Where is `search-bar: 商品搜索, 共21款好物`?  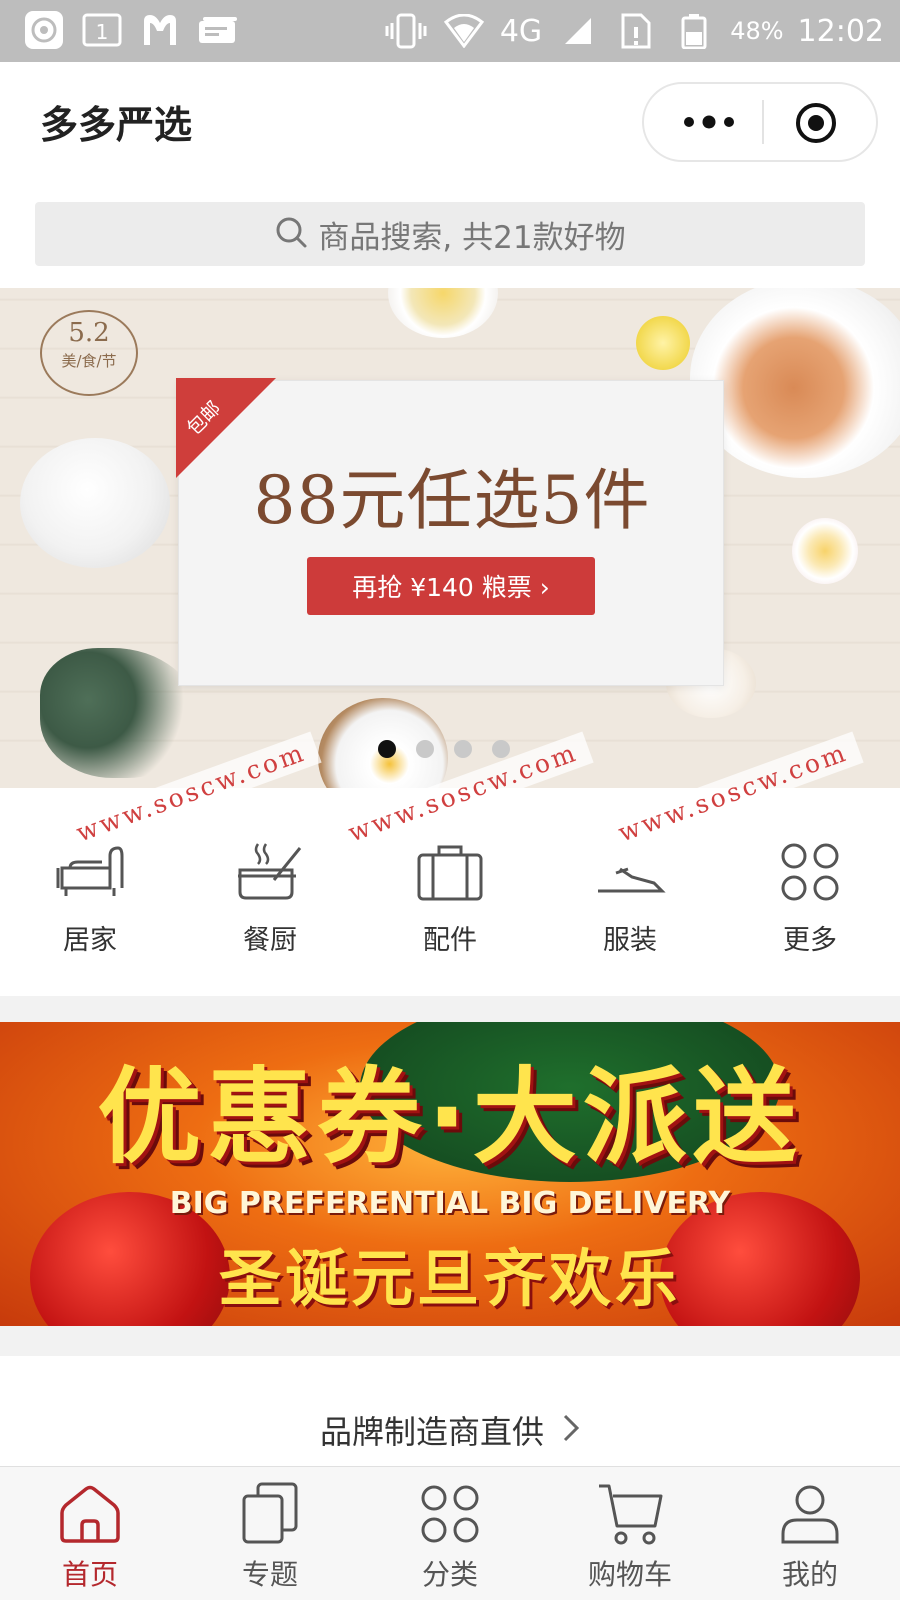 search-bar: 商品搜索, 共21款好物 is located at coordinates (450, 234).